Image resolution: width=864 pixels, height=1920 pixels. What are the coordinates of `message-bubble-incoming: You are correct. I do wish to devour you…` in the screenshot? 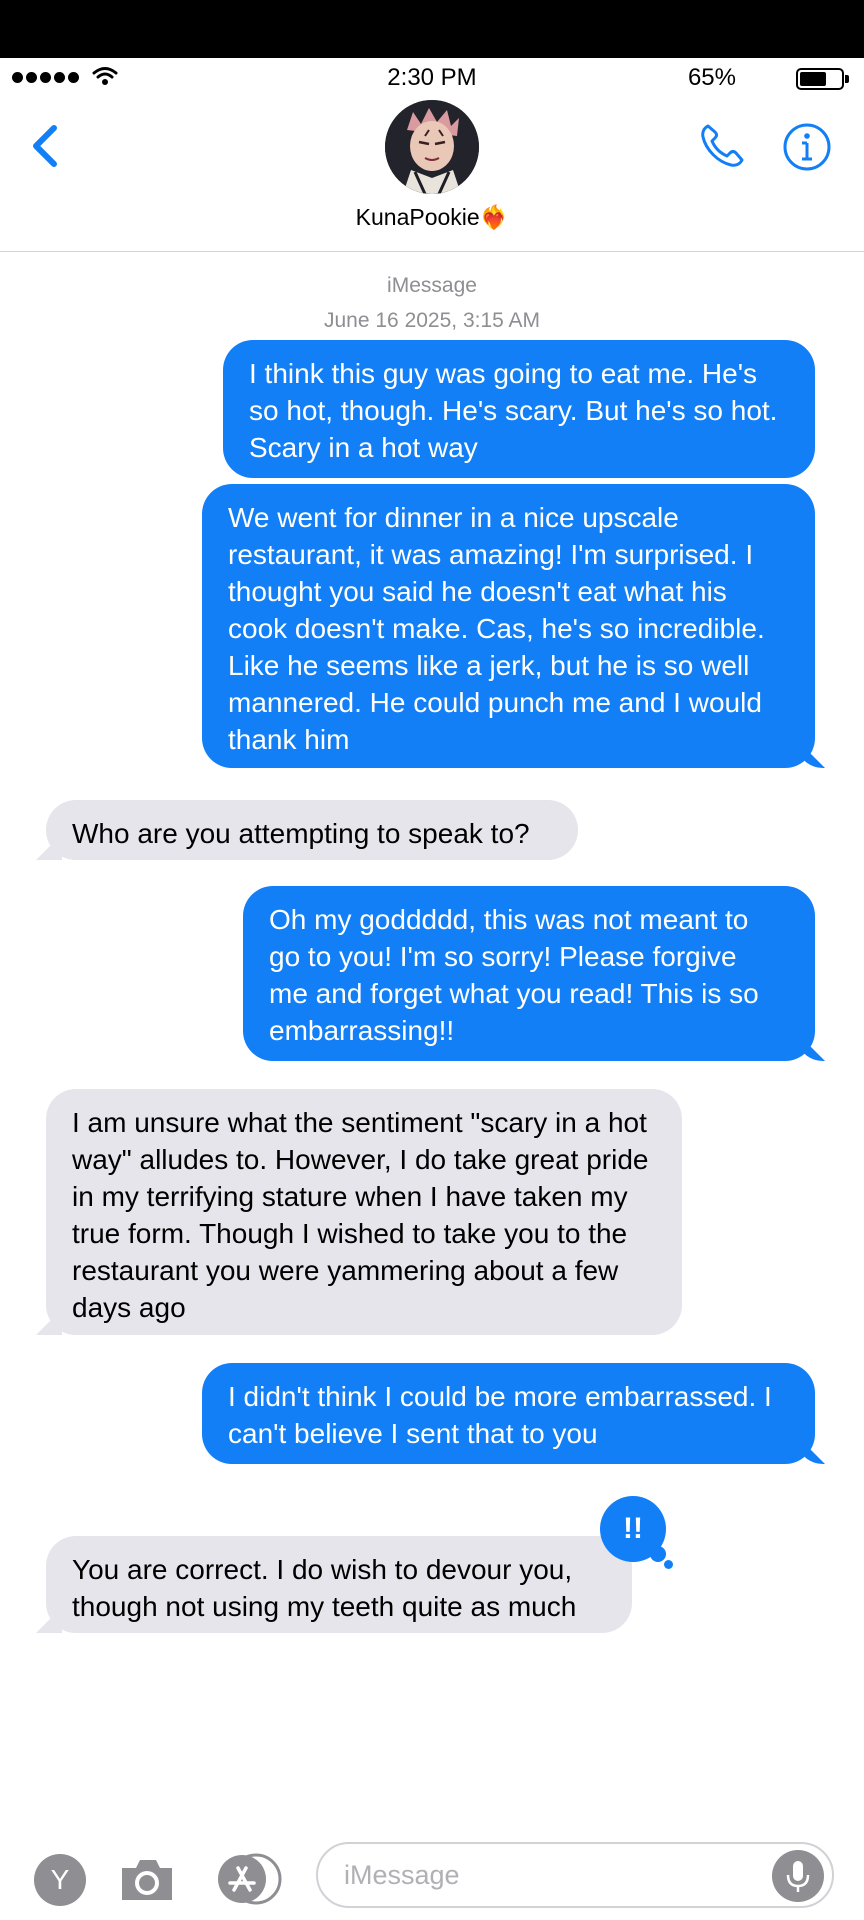 It's located at (339, 1584).